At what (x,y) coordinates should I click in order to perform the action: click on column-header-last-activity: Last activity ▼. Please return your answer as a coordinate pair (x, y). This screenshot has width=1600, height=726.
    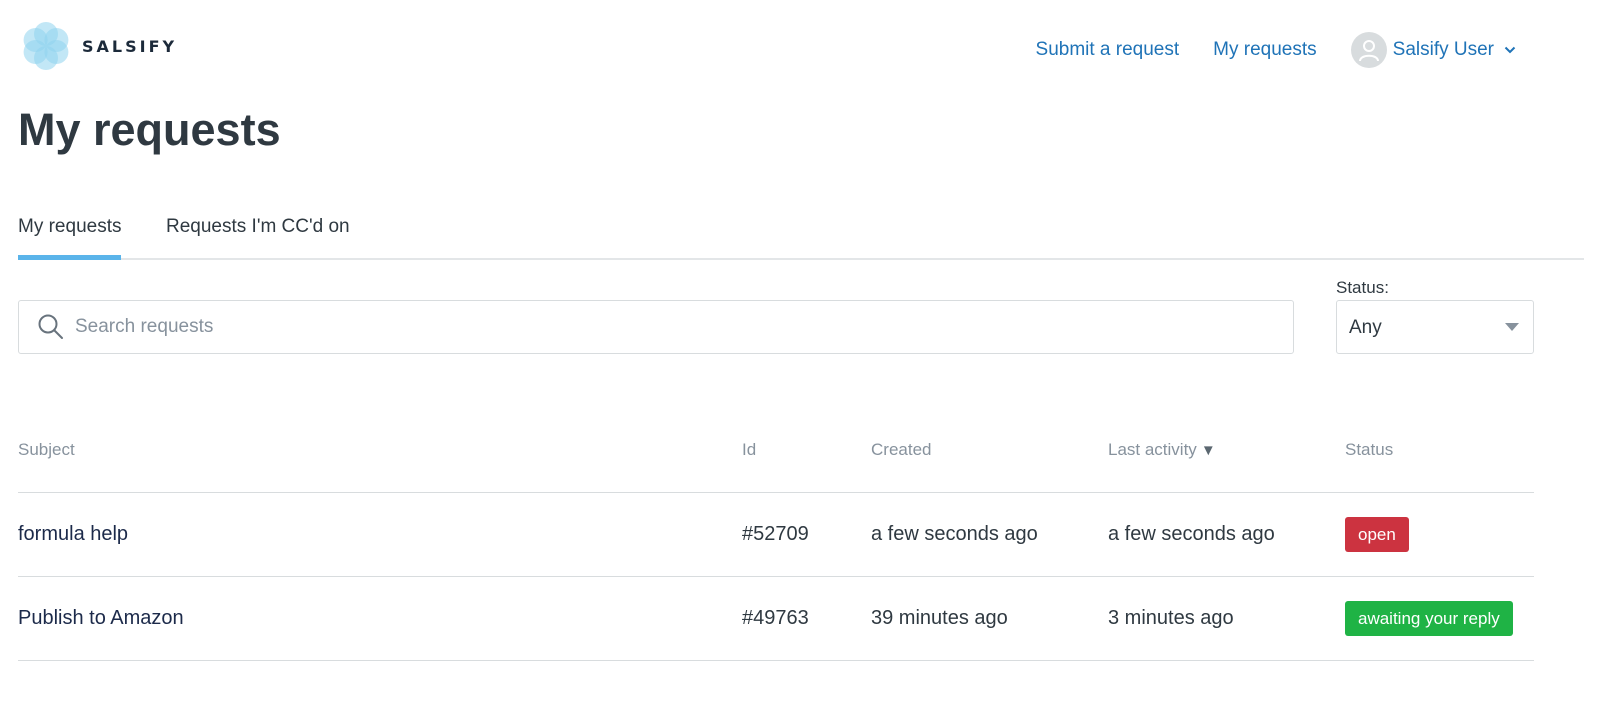
    Looking at the image, I should click on (1162, 450).